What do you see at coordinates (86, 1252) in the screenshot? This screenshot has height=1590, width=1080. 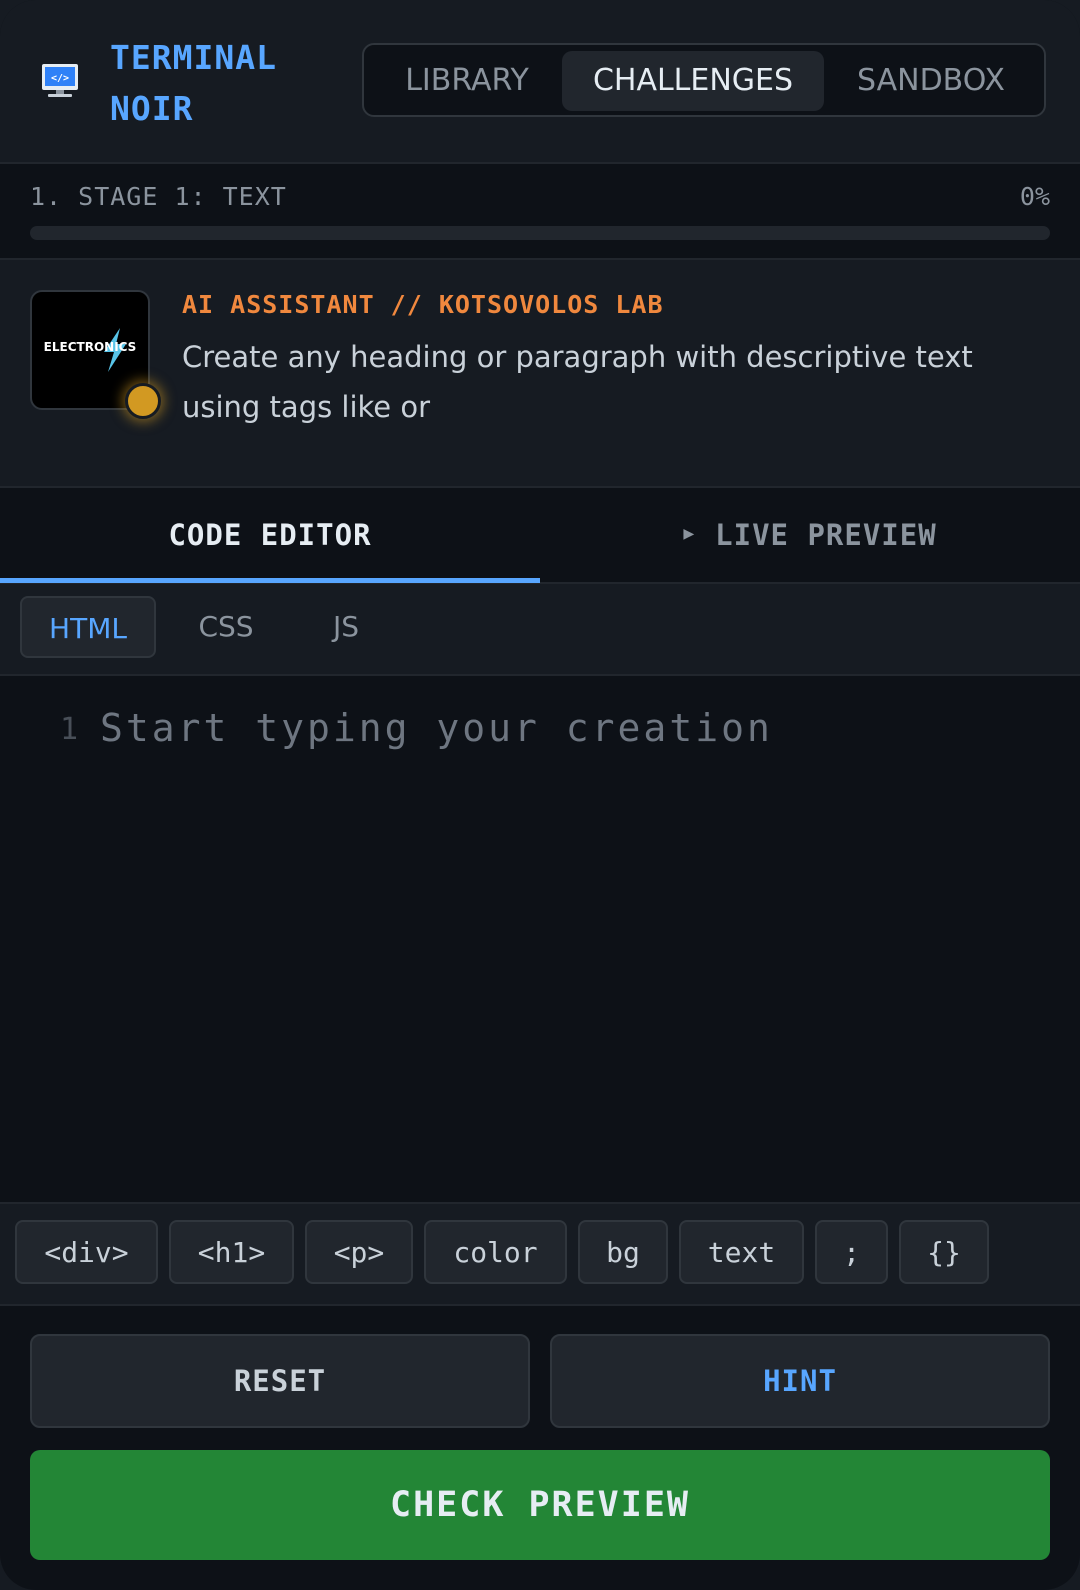 I see `snippet-div-button: <div>` at bounding box center [86, 1252].